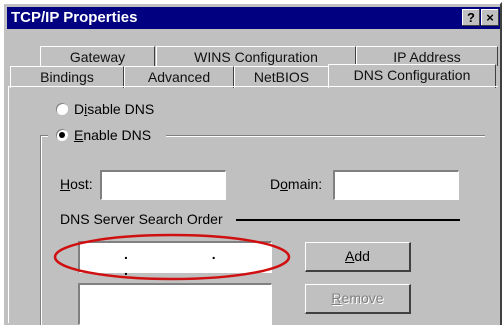  What do you see at coordinates (114, 109) in the screenshot?
I see `disable-dns-label: Disable DNS` at bounding box center [114, 109].